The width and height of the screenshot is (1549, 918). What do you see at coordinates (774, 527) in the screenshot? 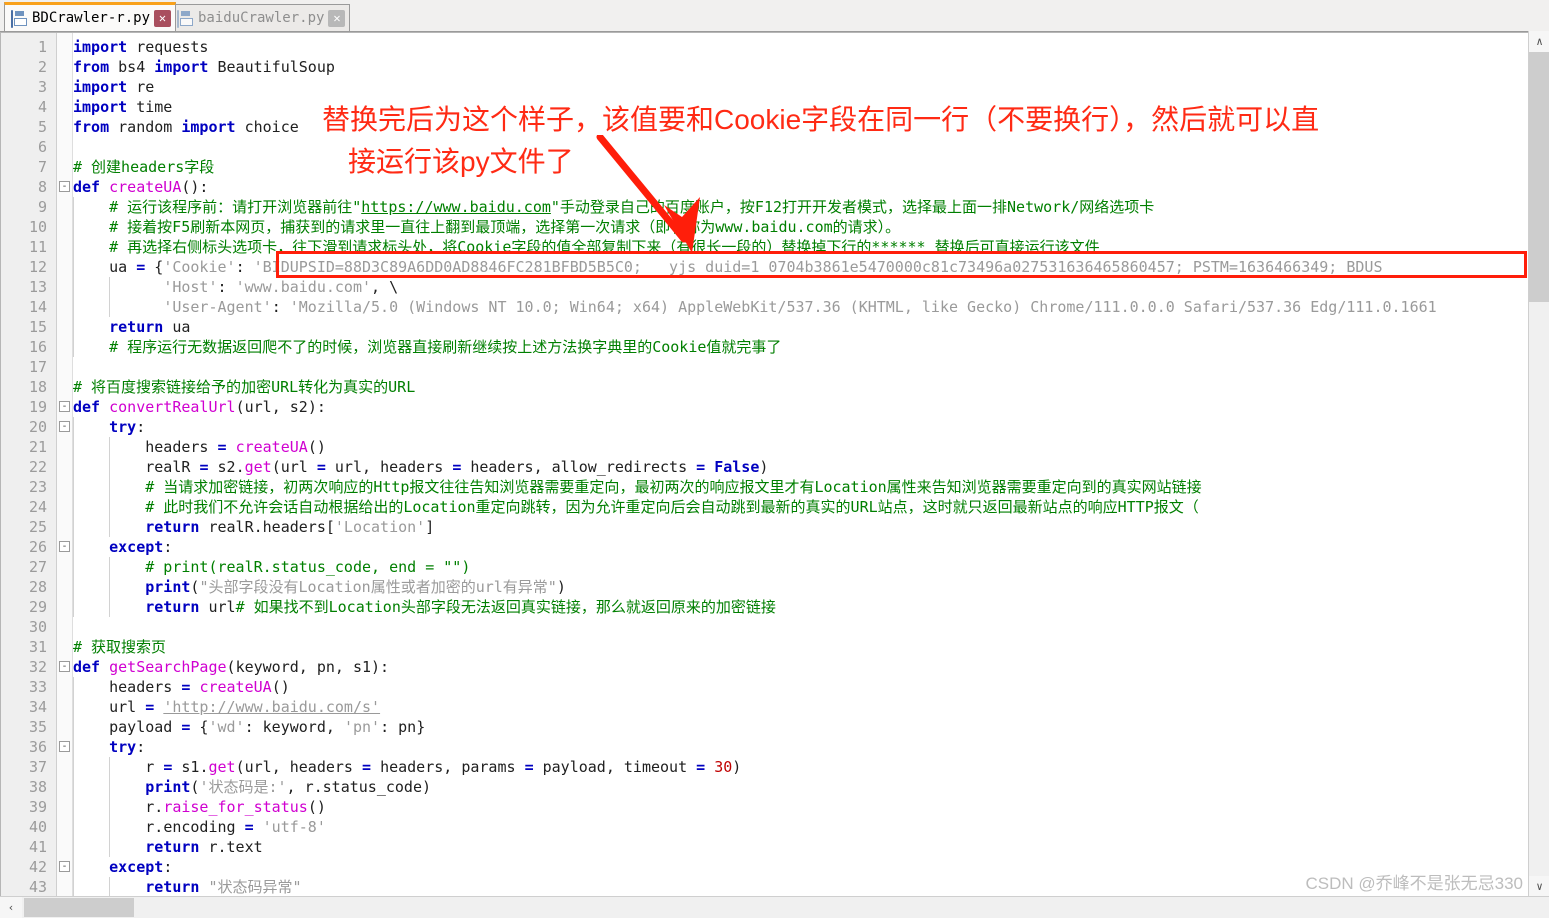
I see `code-line: 25 return realR.headers['Location']` at bounding box center [774, 527].